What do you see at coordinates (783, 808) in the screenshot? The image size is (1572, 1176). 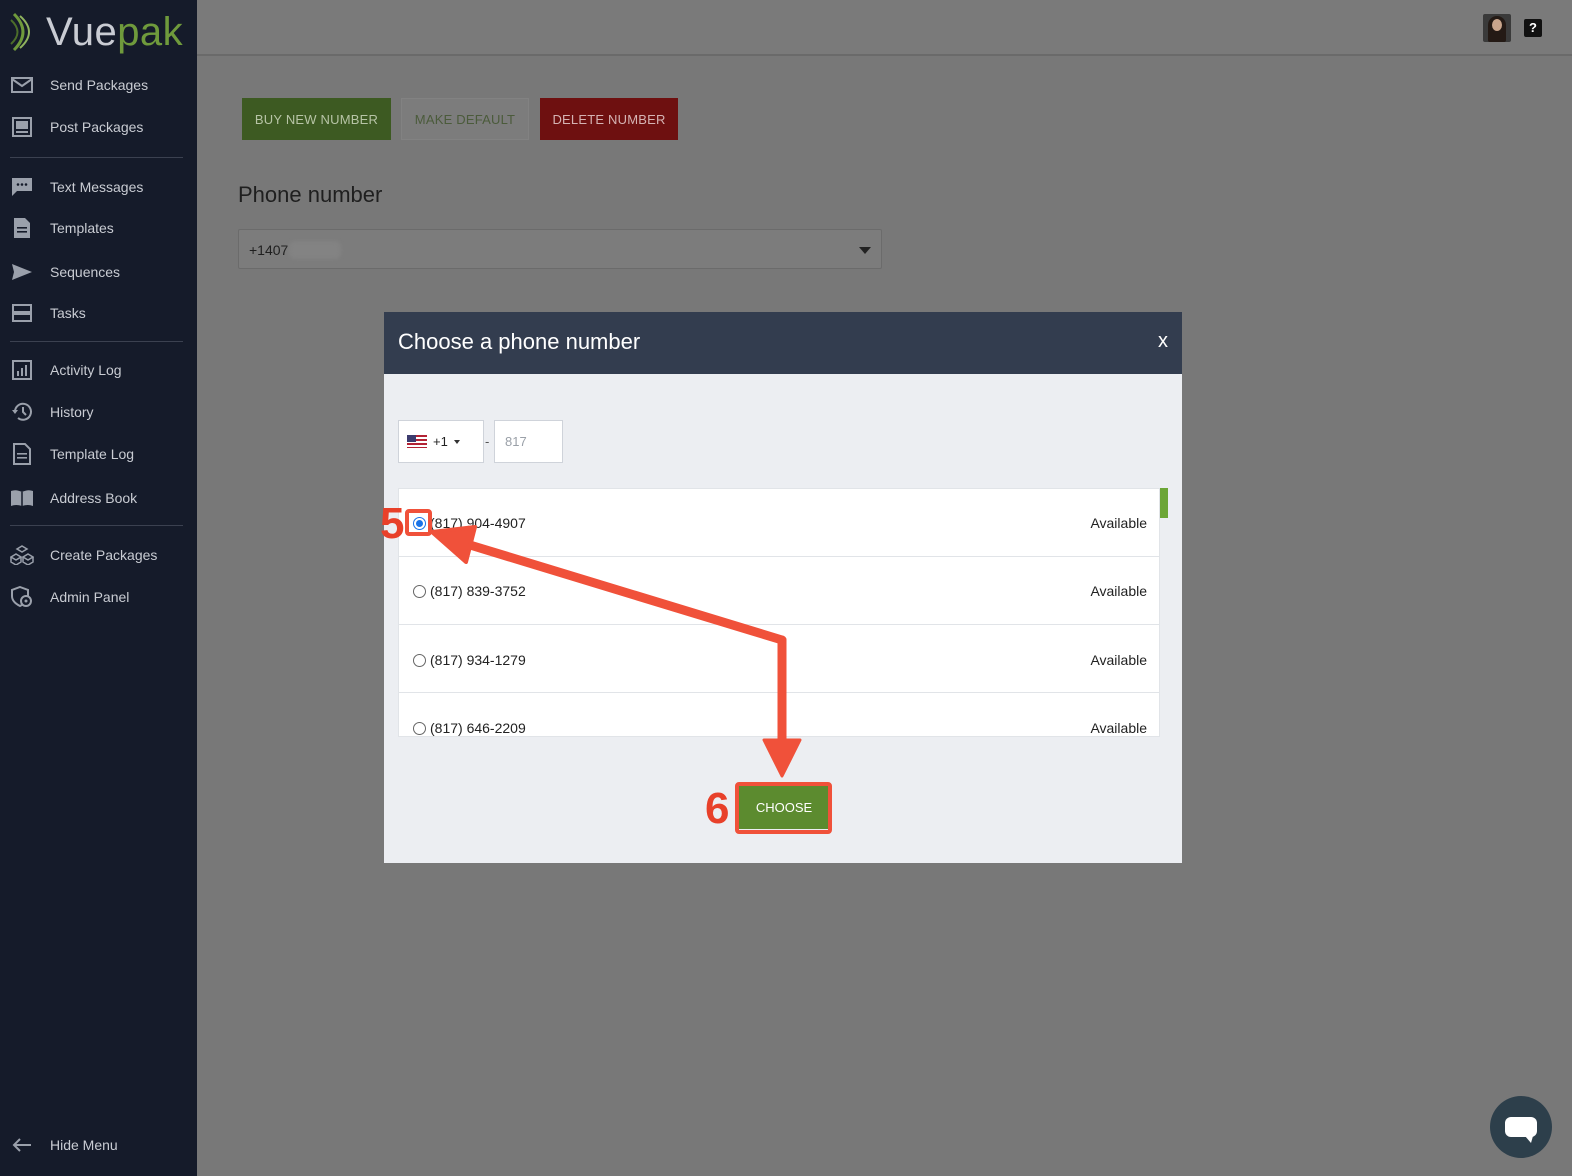 I see `step6-highlight` at bounding box center [783, 808].